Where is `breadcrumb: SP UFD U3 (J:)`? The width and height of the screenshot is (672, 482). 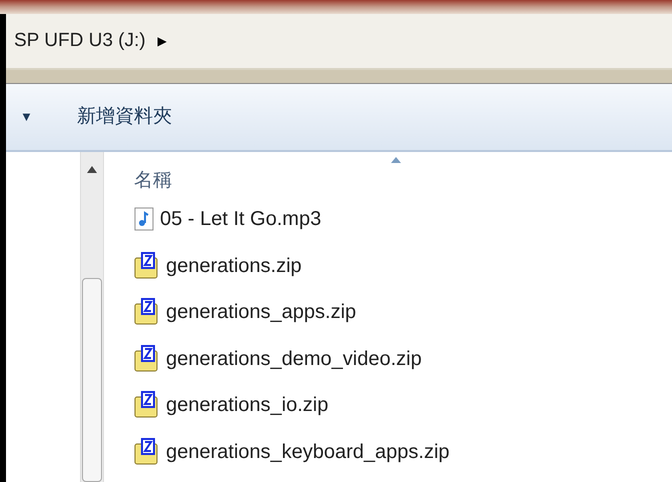 breadcrumb: SP UFD U3 (J:) is located at coordinates (80, 41).